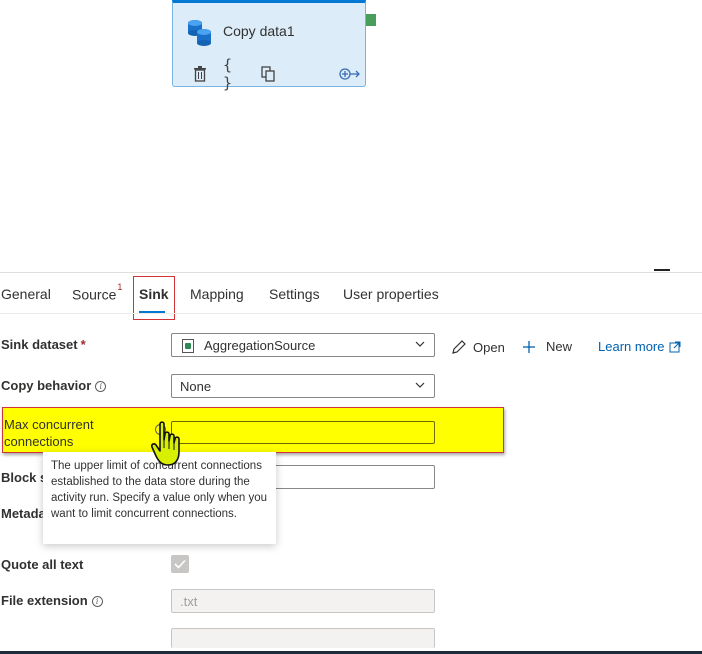 This screenshot has height=654, width=702. Describe the element at coordinates (200, 74) in the screenshot. I see `delete-icon` at that location.